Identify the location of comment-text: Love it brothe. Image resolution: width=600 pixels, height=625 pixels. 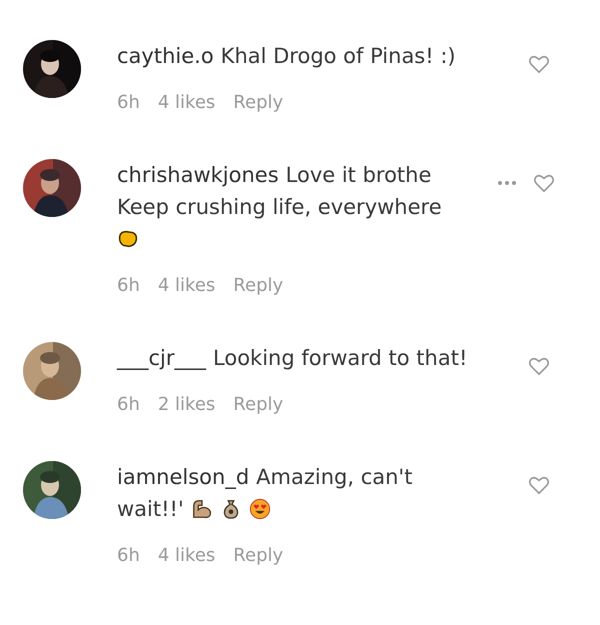
(359, 175).